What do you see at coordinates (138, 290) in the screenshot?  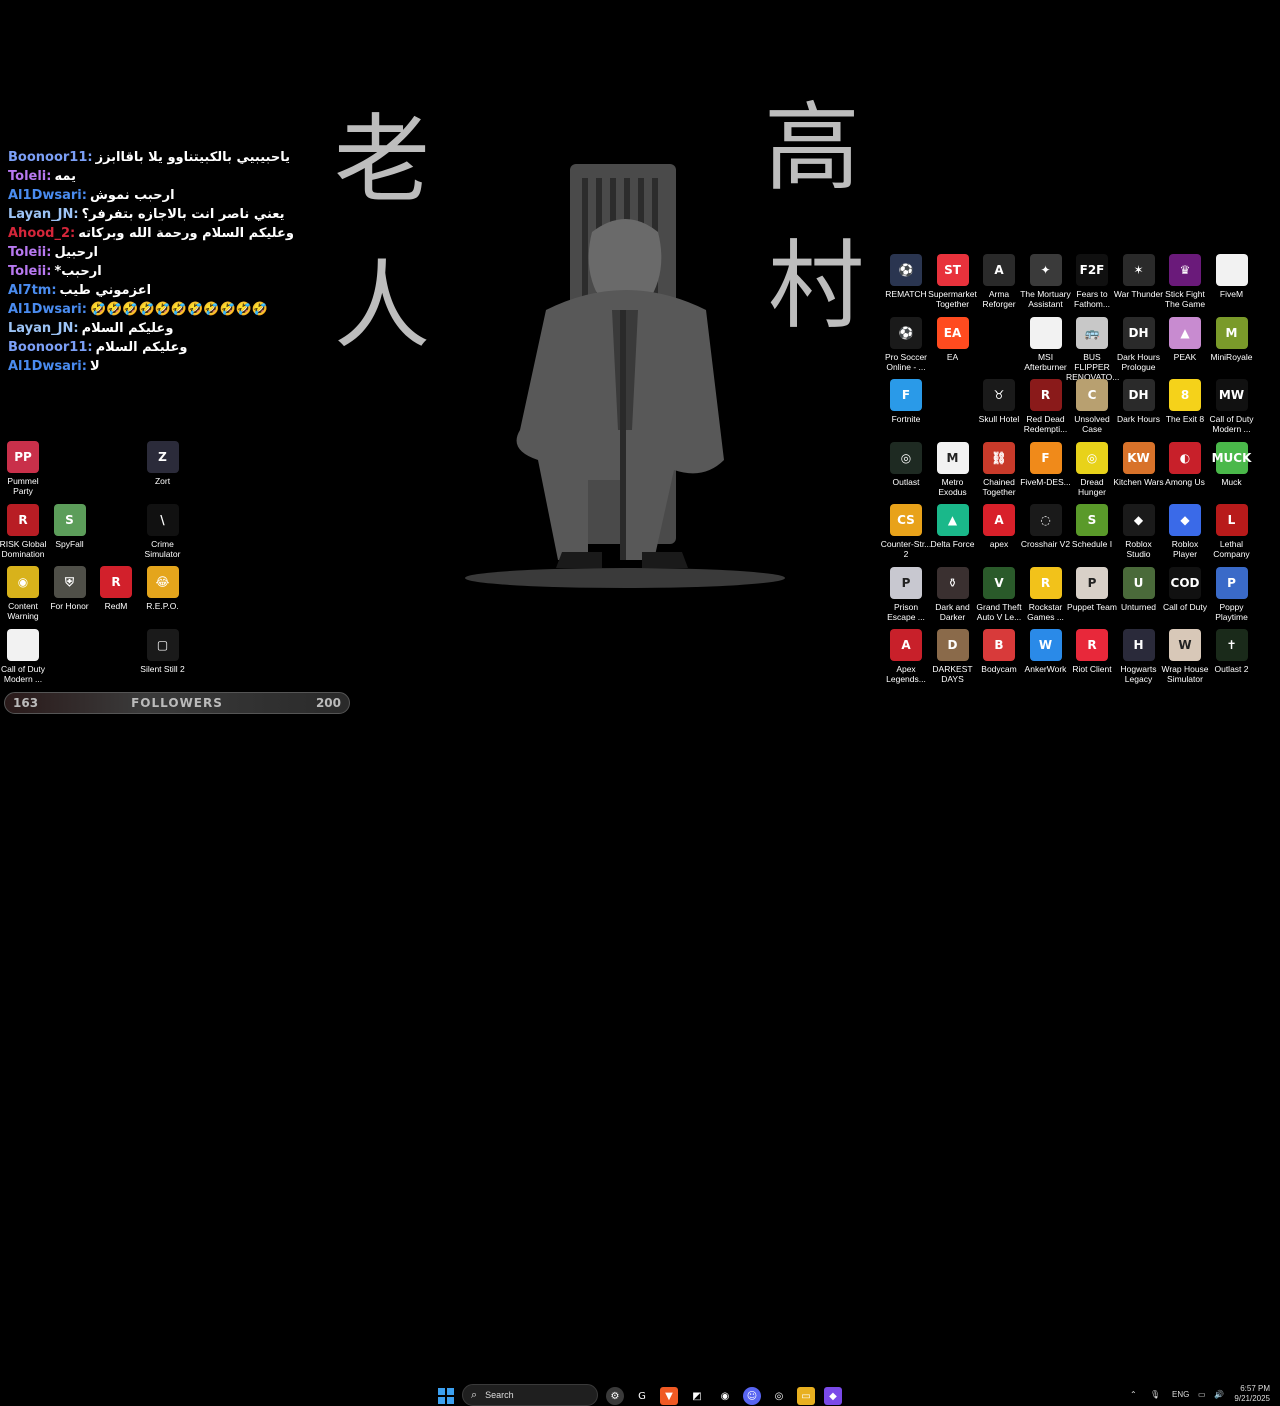 I see `chat-message: Al7tm: اعزموني طيب` at bounding box center [138, 290].